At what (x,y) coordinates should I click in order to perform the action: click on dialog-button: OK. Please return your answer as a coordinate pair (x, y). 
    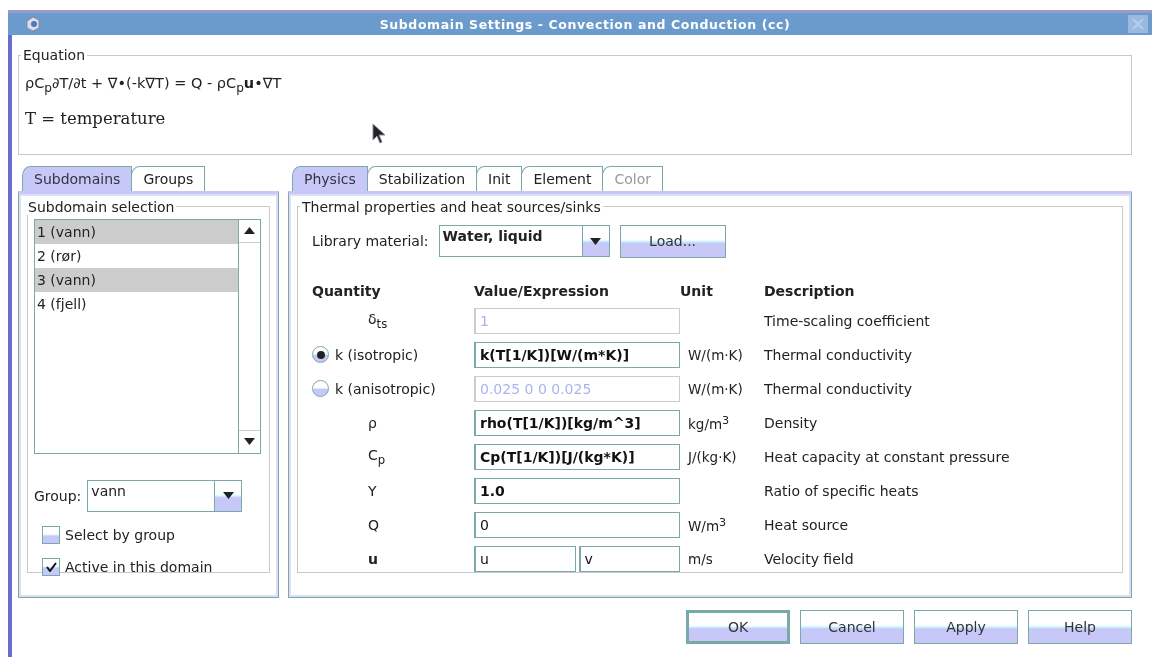
    Looking at the image, I should click on (738, 626).